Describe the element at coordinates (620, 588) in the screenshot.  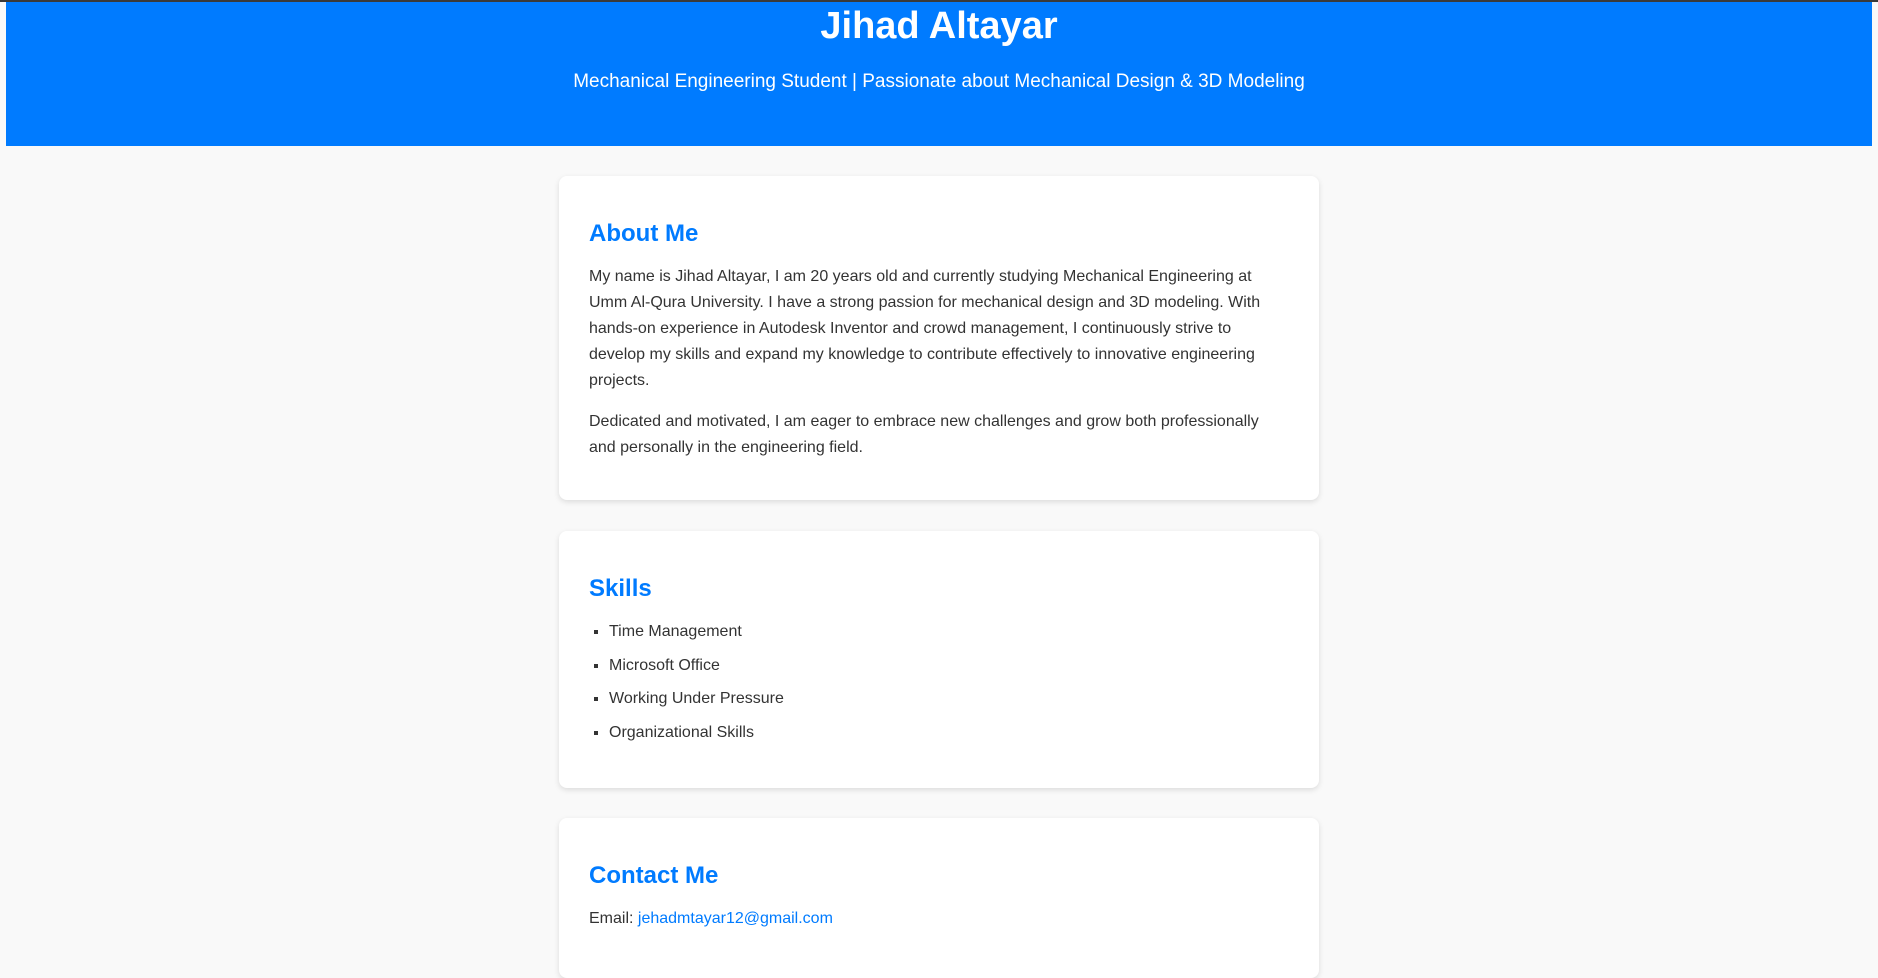
I see `skills-heading: Skills` at that location.